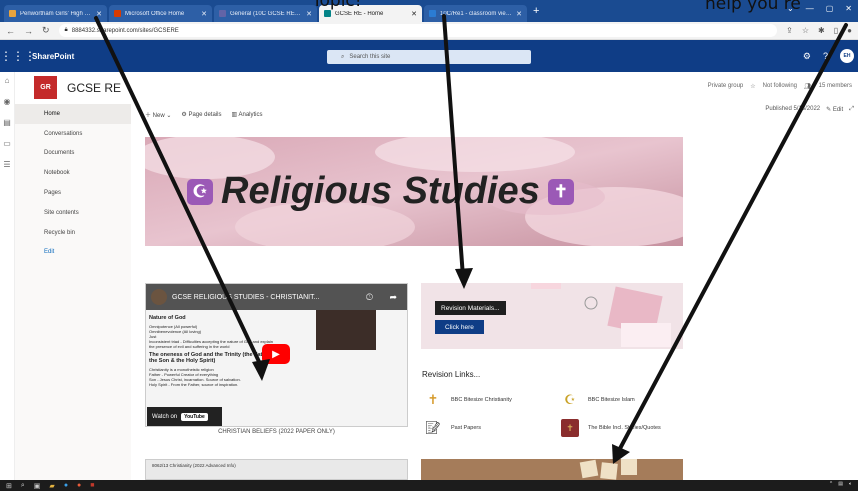  What do you see at coordinates (6, 164) in the screenshot?
I see `lists-icon: ☰` at bounding box center [6, 164].